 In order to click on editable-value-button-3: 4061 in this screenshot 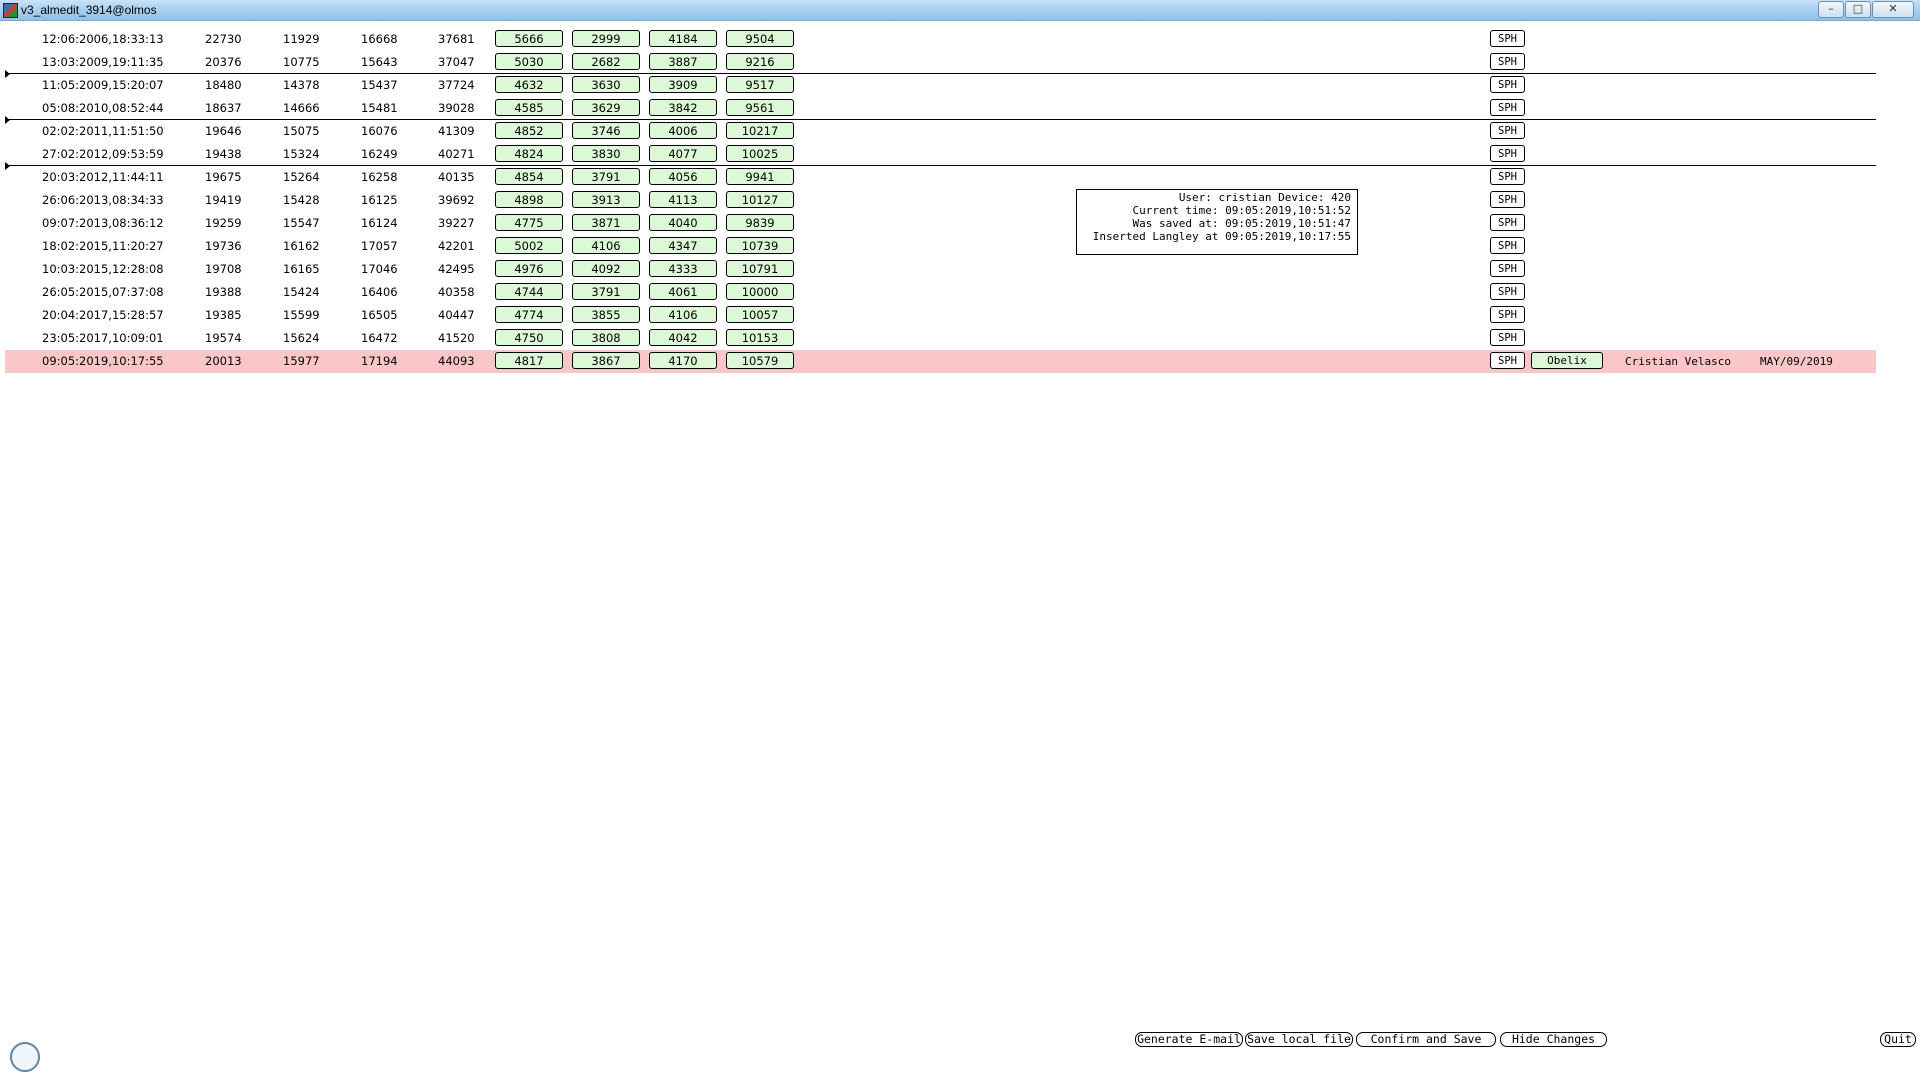, I will do `click(683, 291)`.